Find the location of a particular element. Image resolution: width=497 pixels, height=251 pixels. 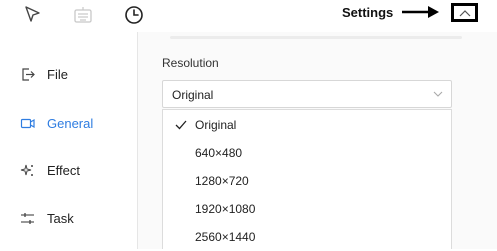

sidebar-item-general: General is located at coordinates (68, 124).